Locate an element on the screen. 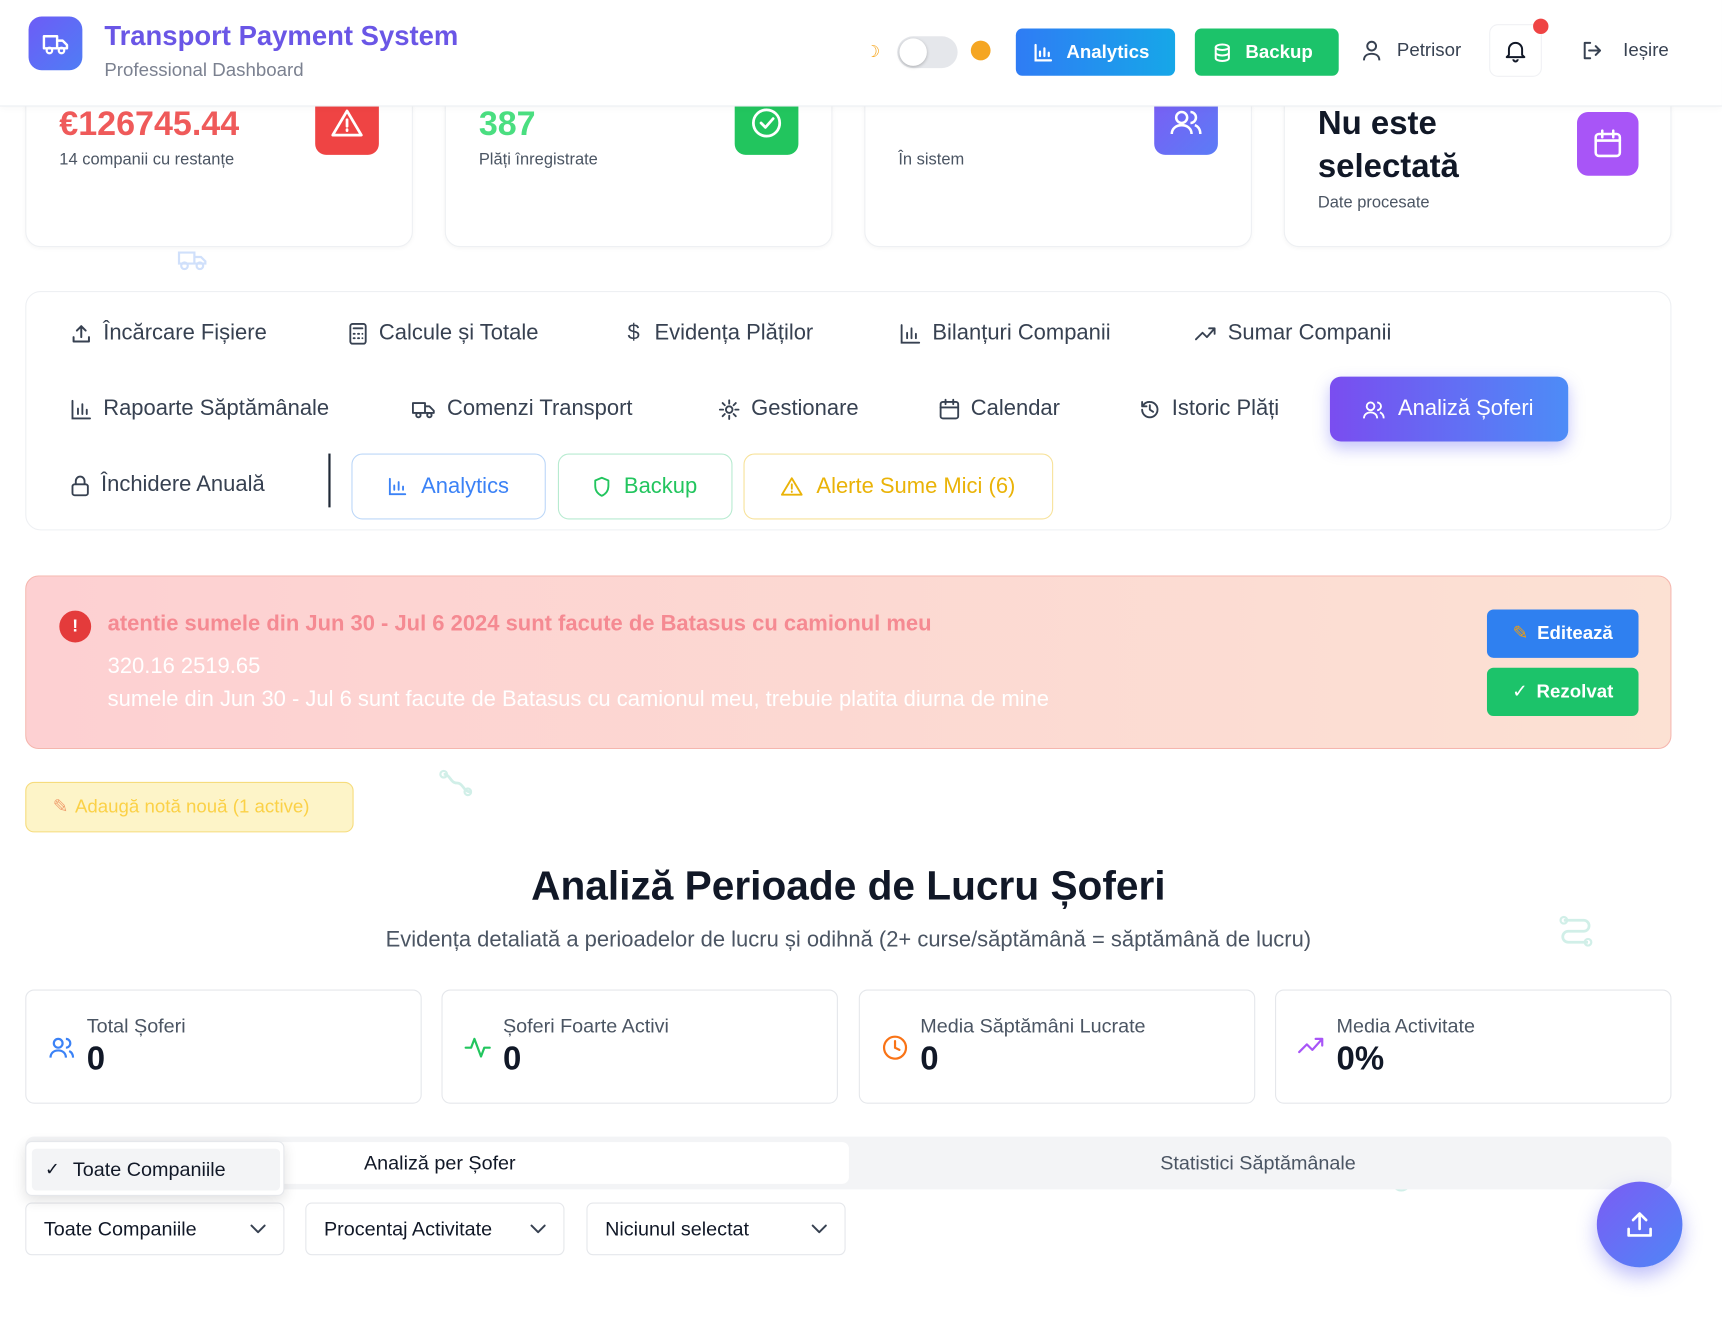 The width and height of the screenshot is (1722, 1321). user-icon is located at coordinates (1371, 50).